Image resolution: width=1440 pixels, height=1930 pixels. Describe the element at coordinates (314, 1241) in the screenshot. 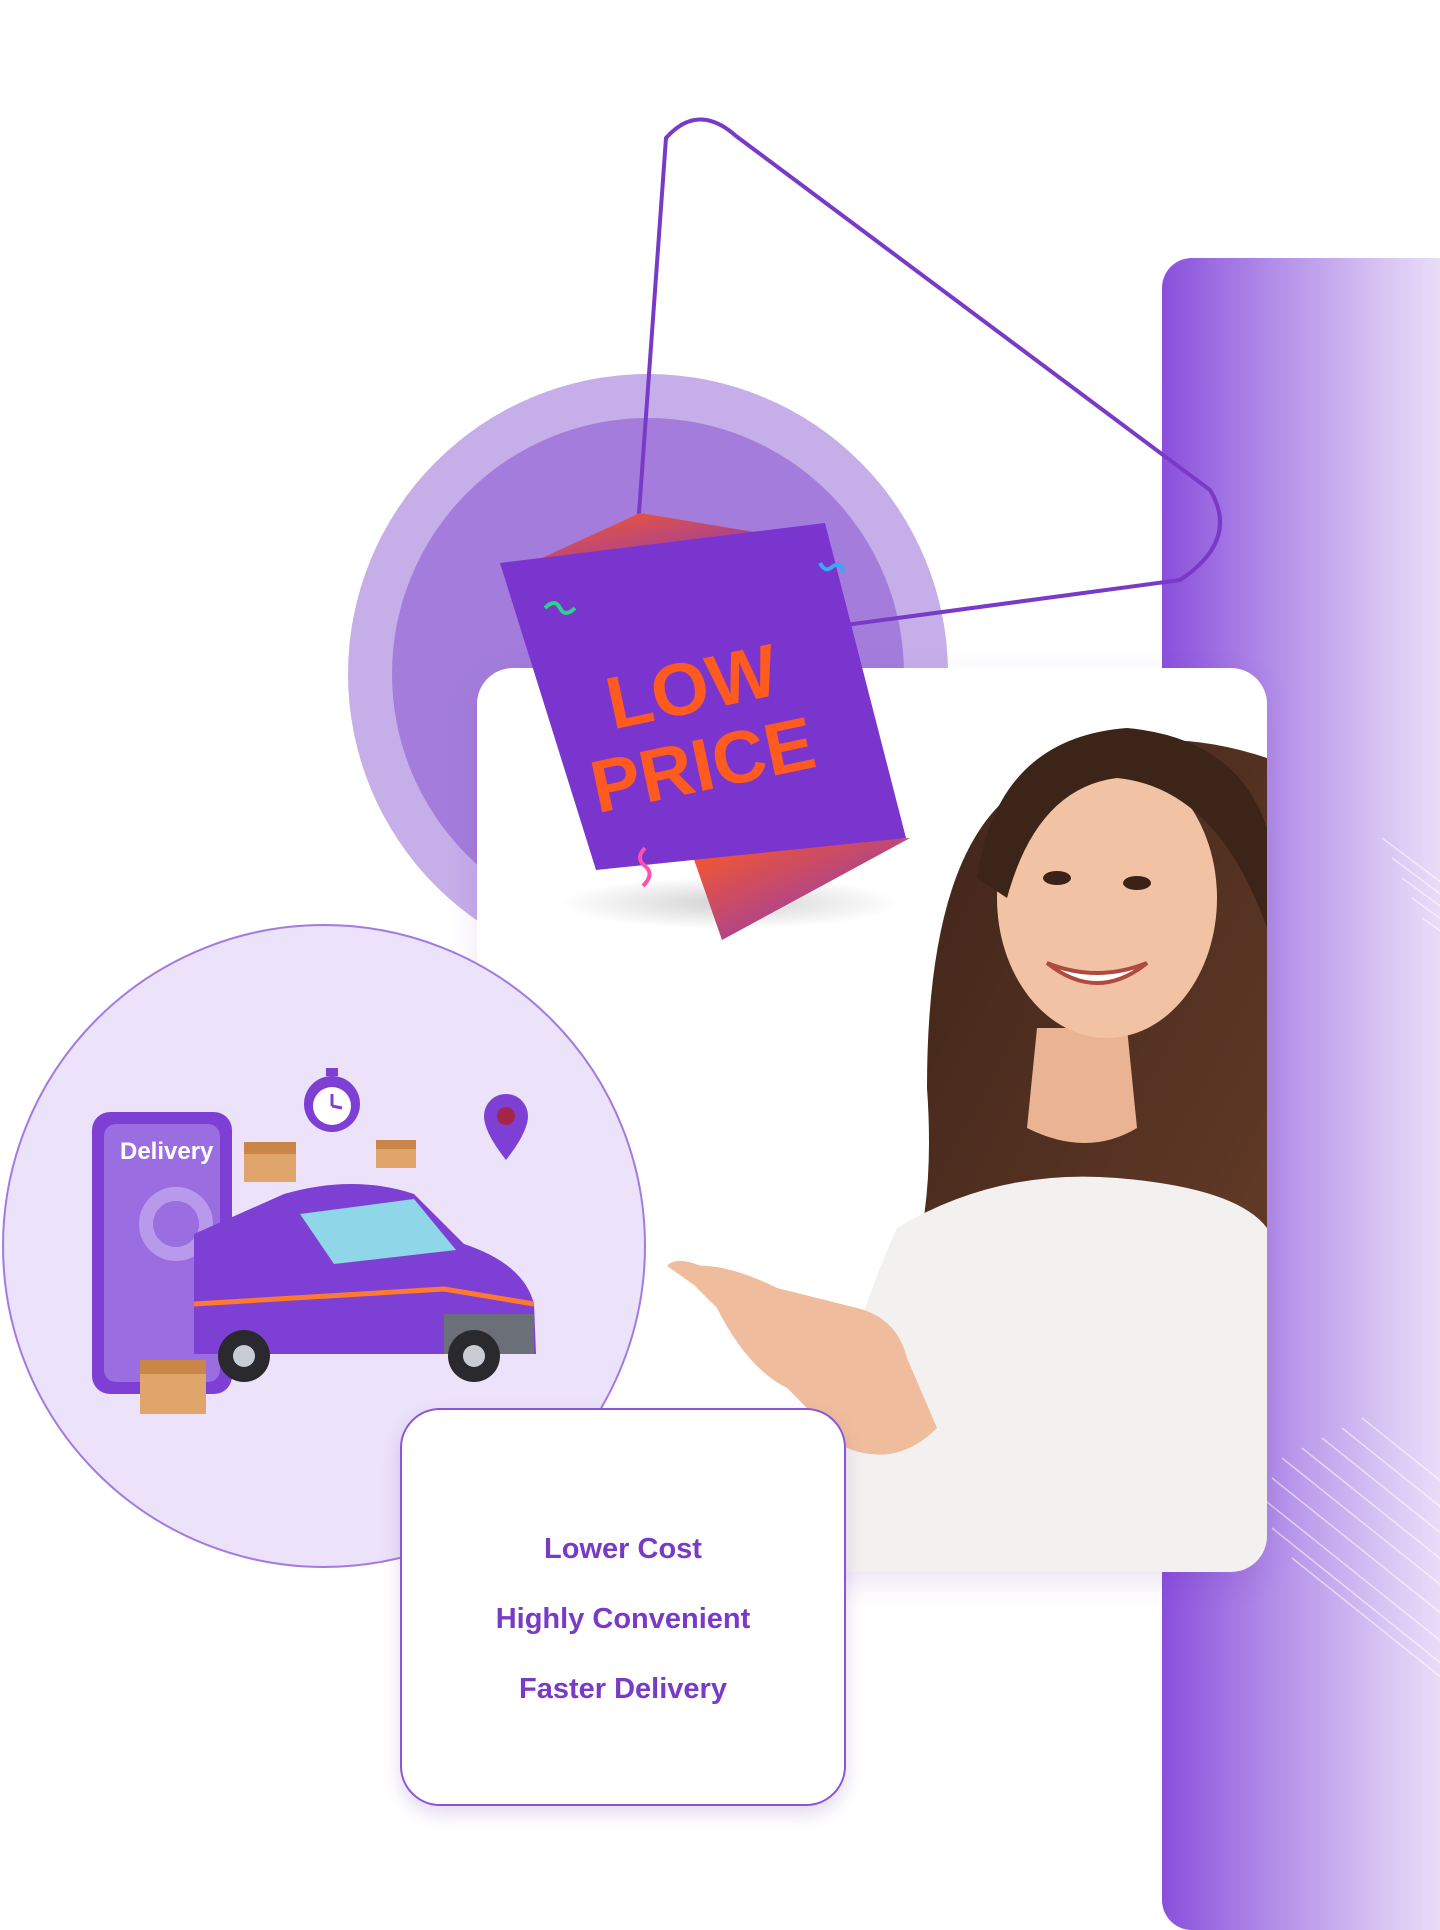

I see `delivery-van-illustration` at that location.